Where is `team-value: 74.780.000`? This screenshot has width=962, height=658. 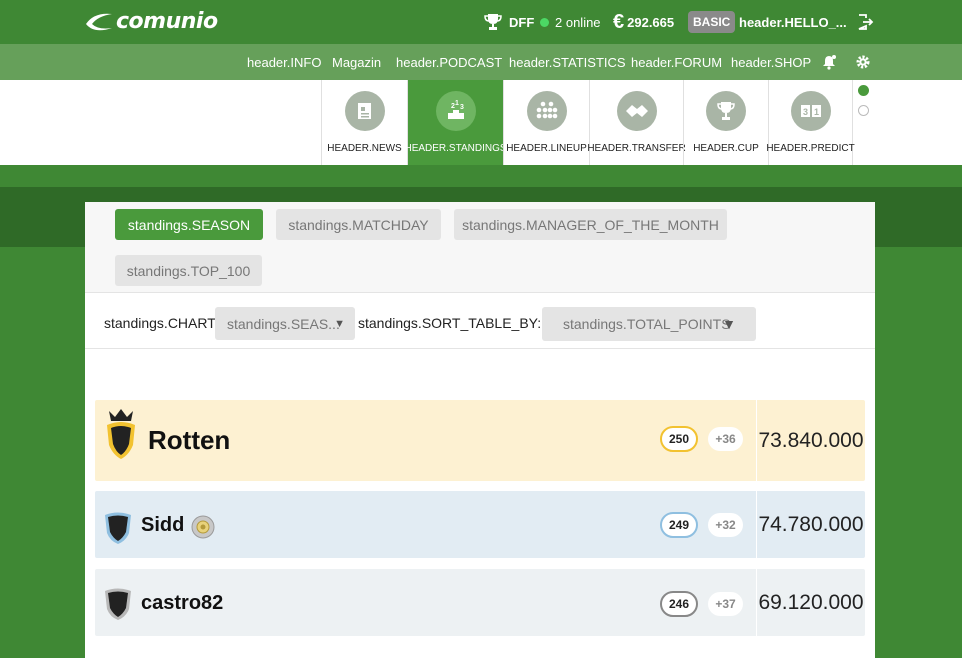 team-value: 74.780.000 is located at coordinates (810, 524).